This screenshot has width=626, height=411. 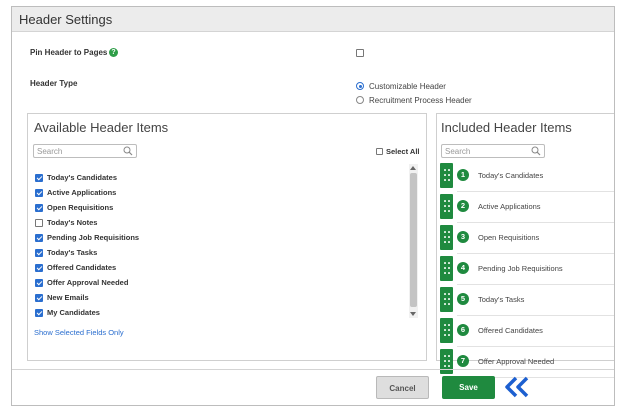 I want to click on included-search-input: Search, so click(x=493, y=151).